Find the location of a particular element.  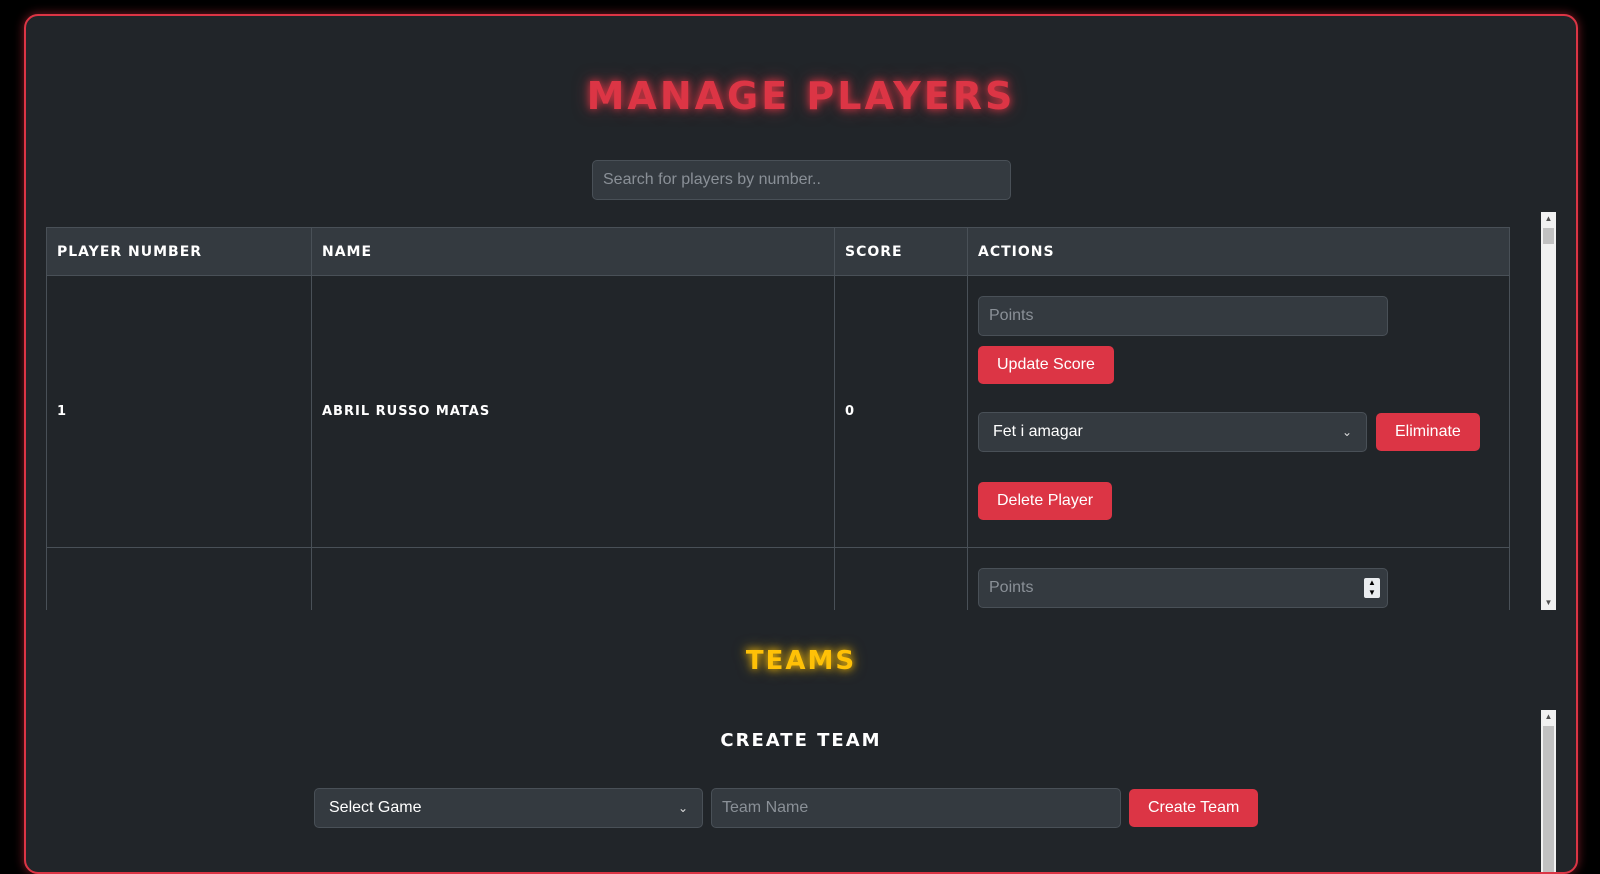

player-name-cell is located at coordinates (573, 578).